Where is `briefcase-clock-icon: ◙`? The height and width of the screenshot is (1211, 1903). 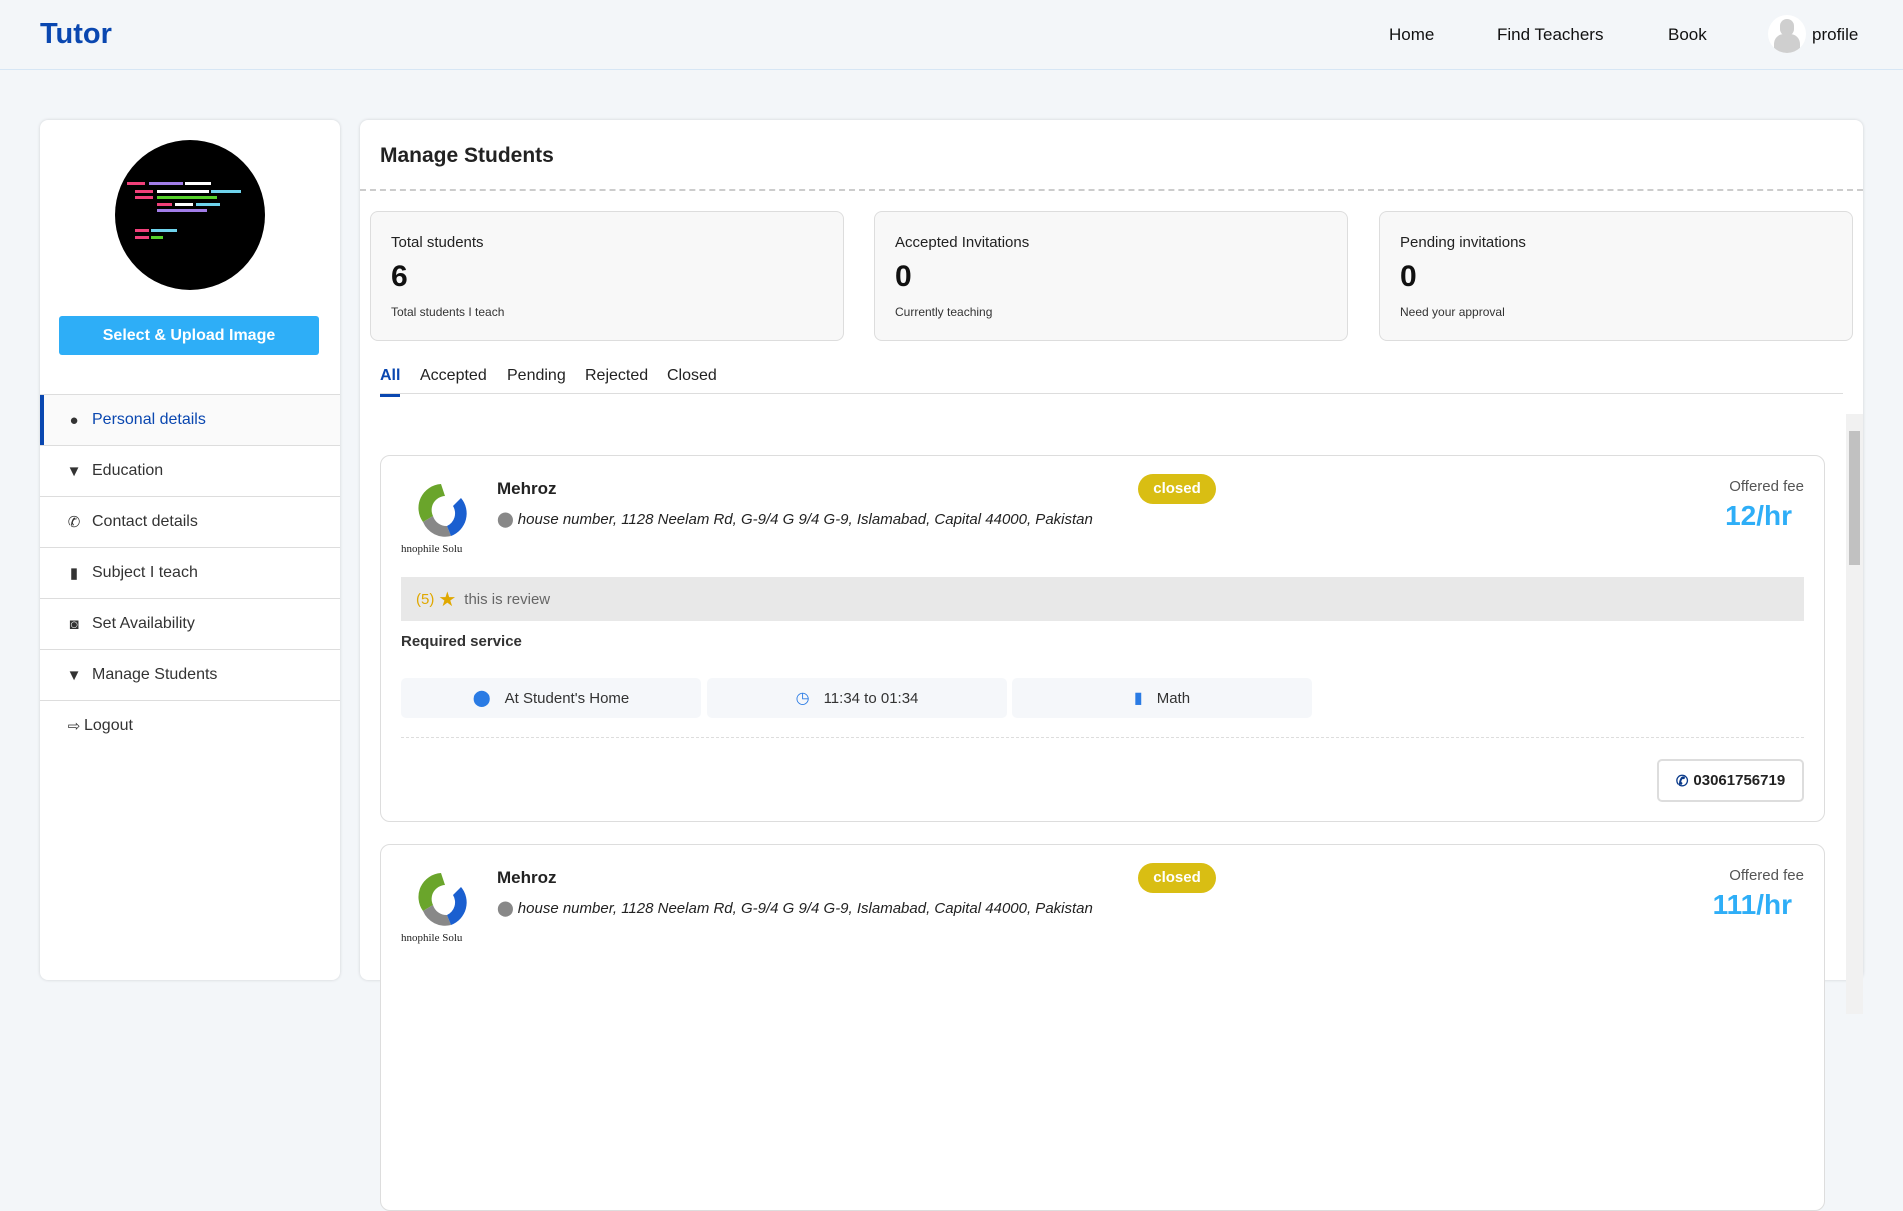
briefcase-clock-icon: ◙ is located at coordinates (74, 624).